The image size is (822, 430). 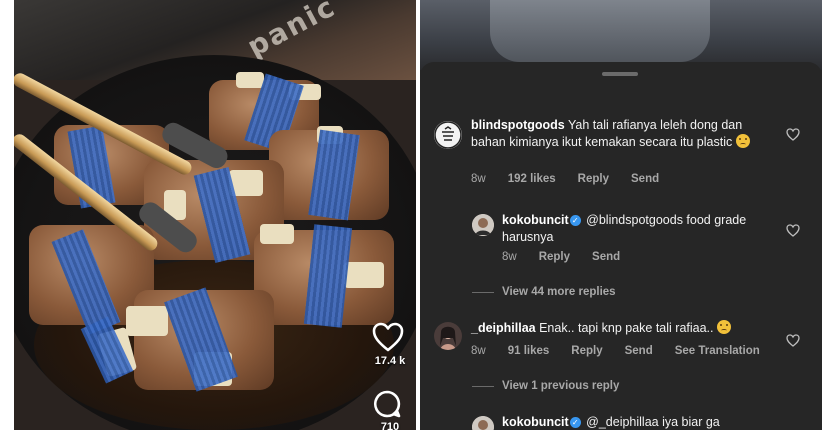 I want to click on likes-count: 17.4 k, so click(x=390, y=361).